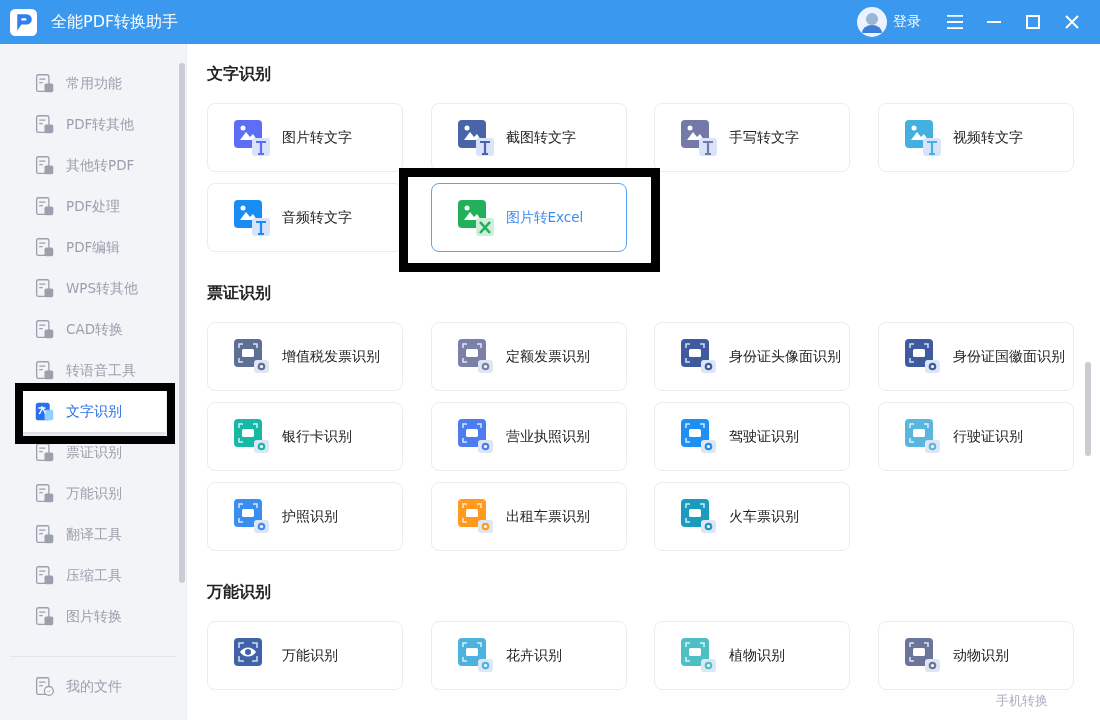 The image size is (1100, 720). I want to click on tool-card: 视频转文字, so click(975, 137).